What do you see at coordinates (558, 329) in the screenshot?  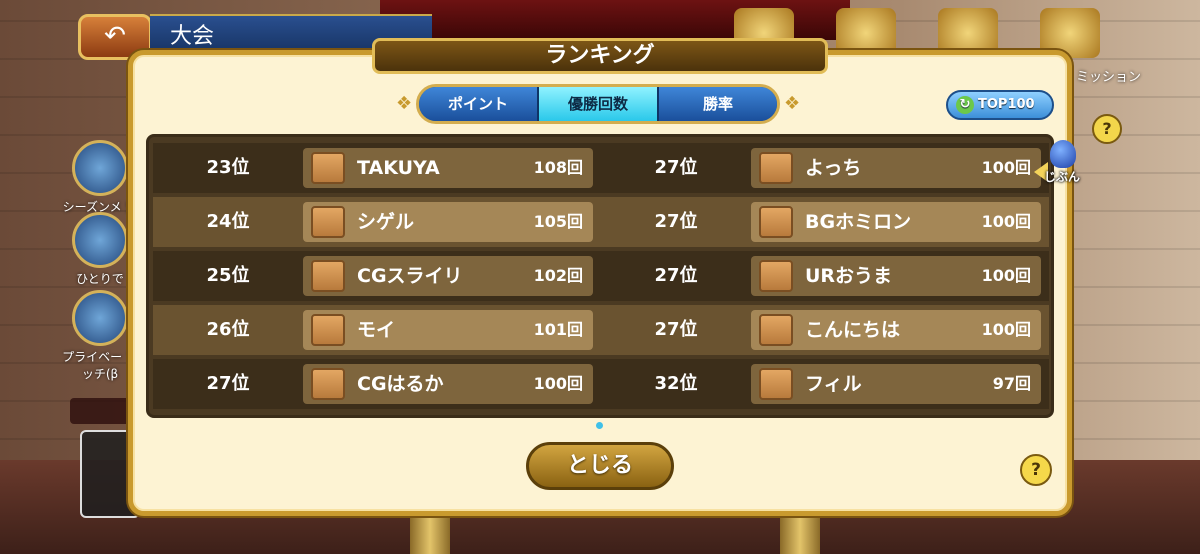 I see `win-count: 101回` at bounding box center [558, 329].